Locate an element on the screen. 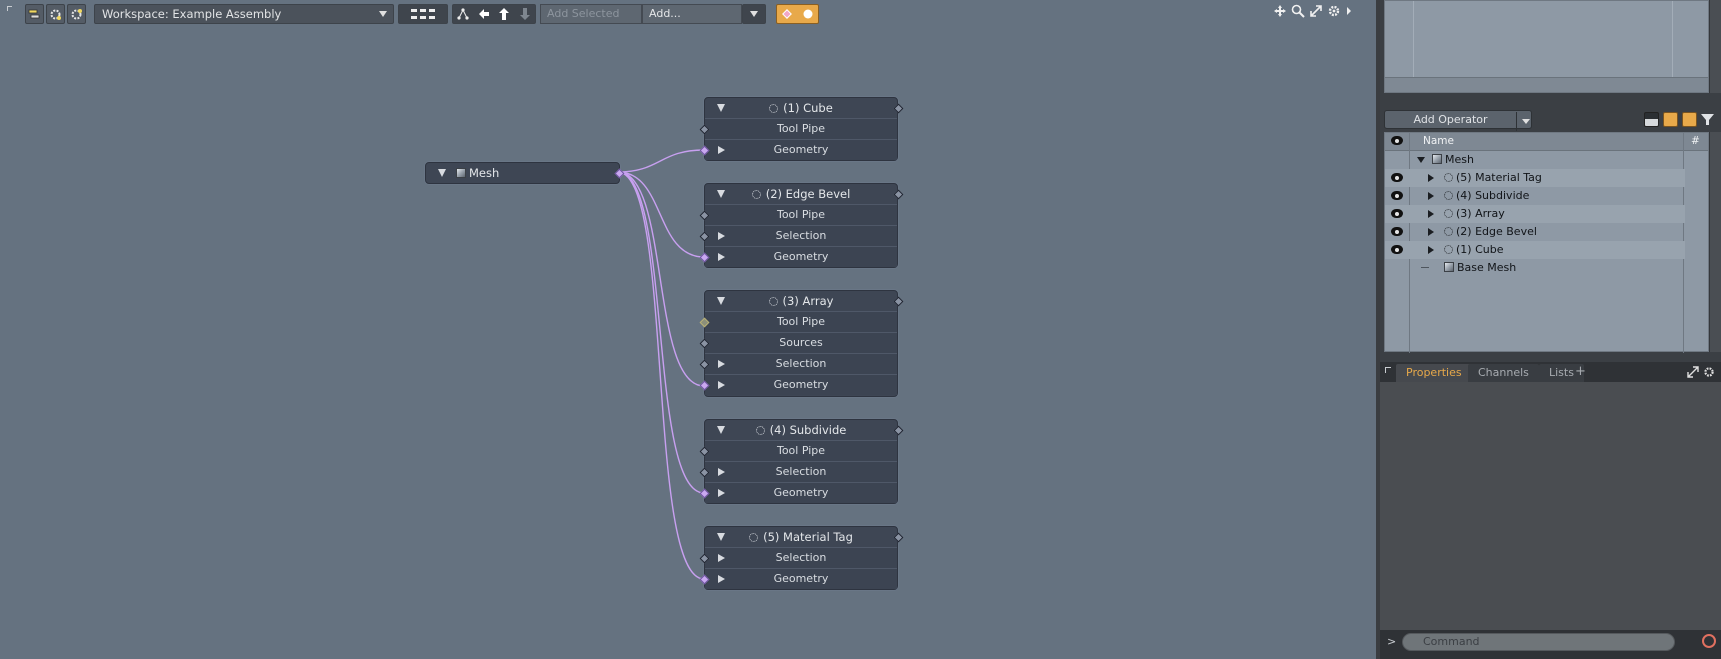  wire-to-edge-bevel is located at coordinates (661, 214).